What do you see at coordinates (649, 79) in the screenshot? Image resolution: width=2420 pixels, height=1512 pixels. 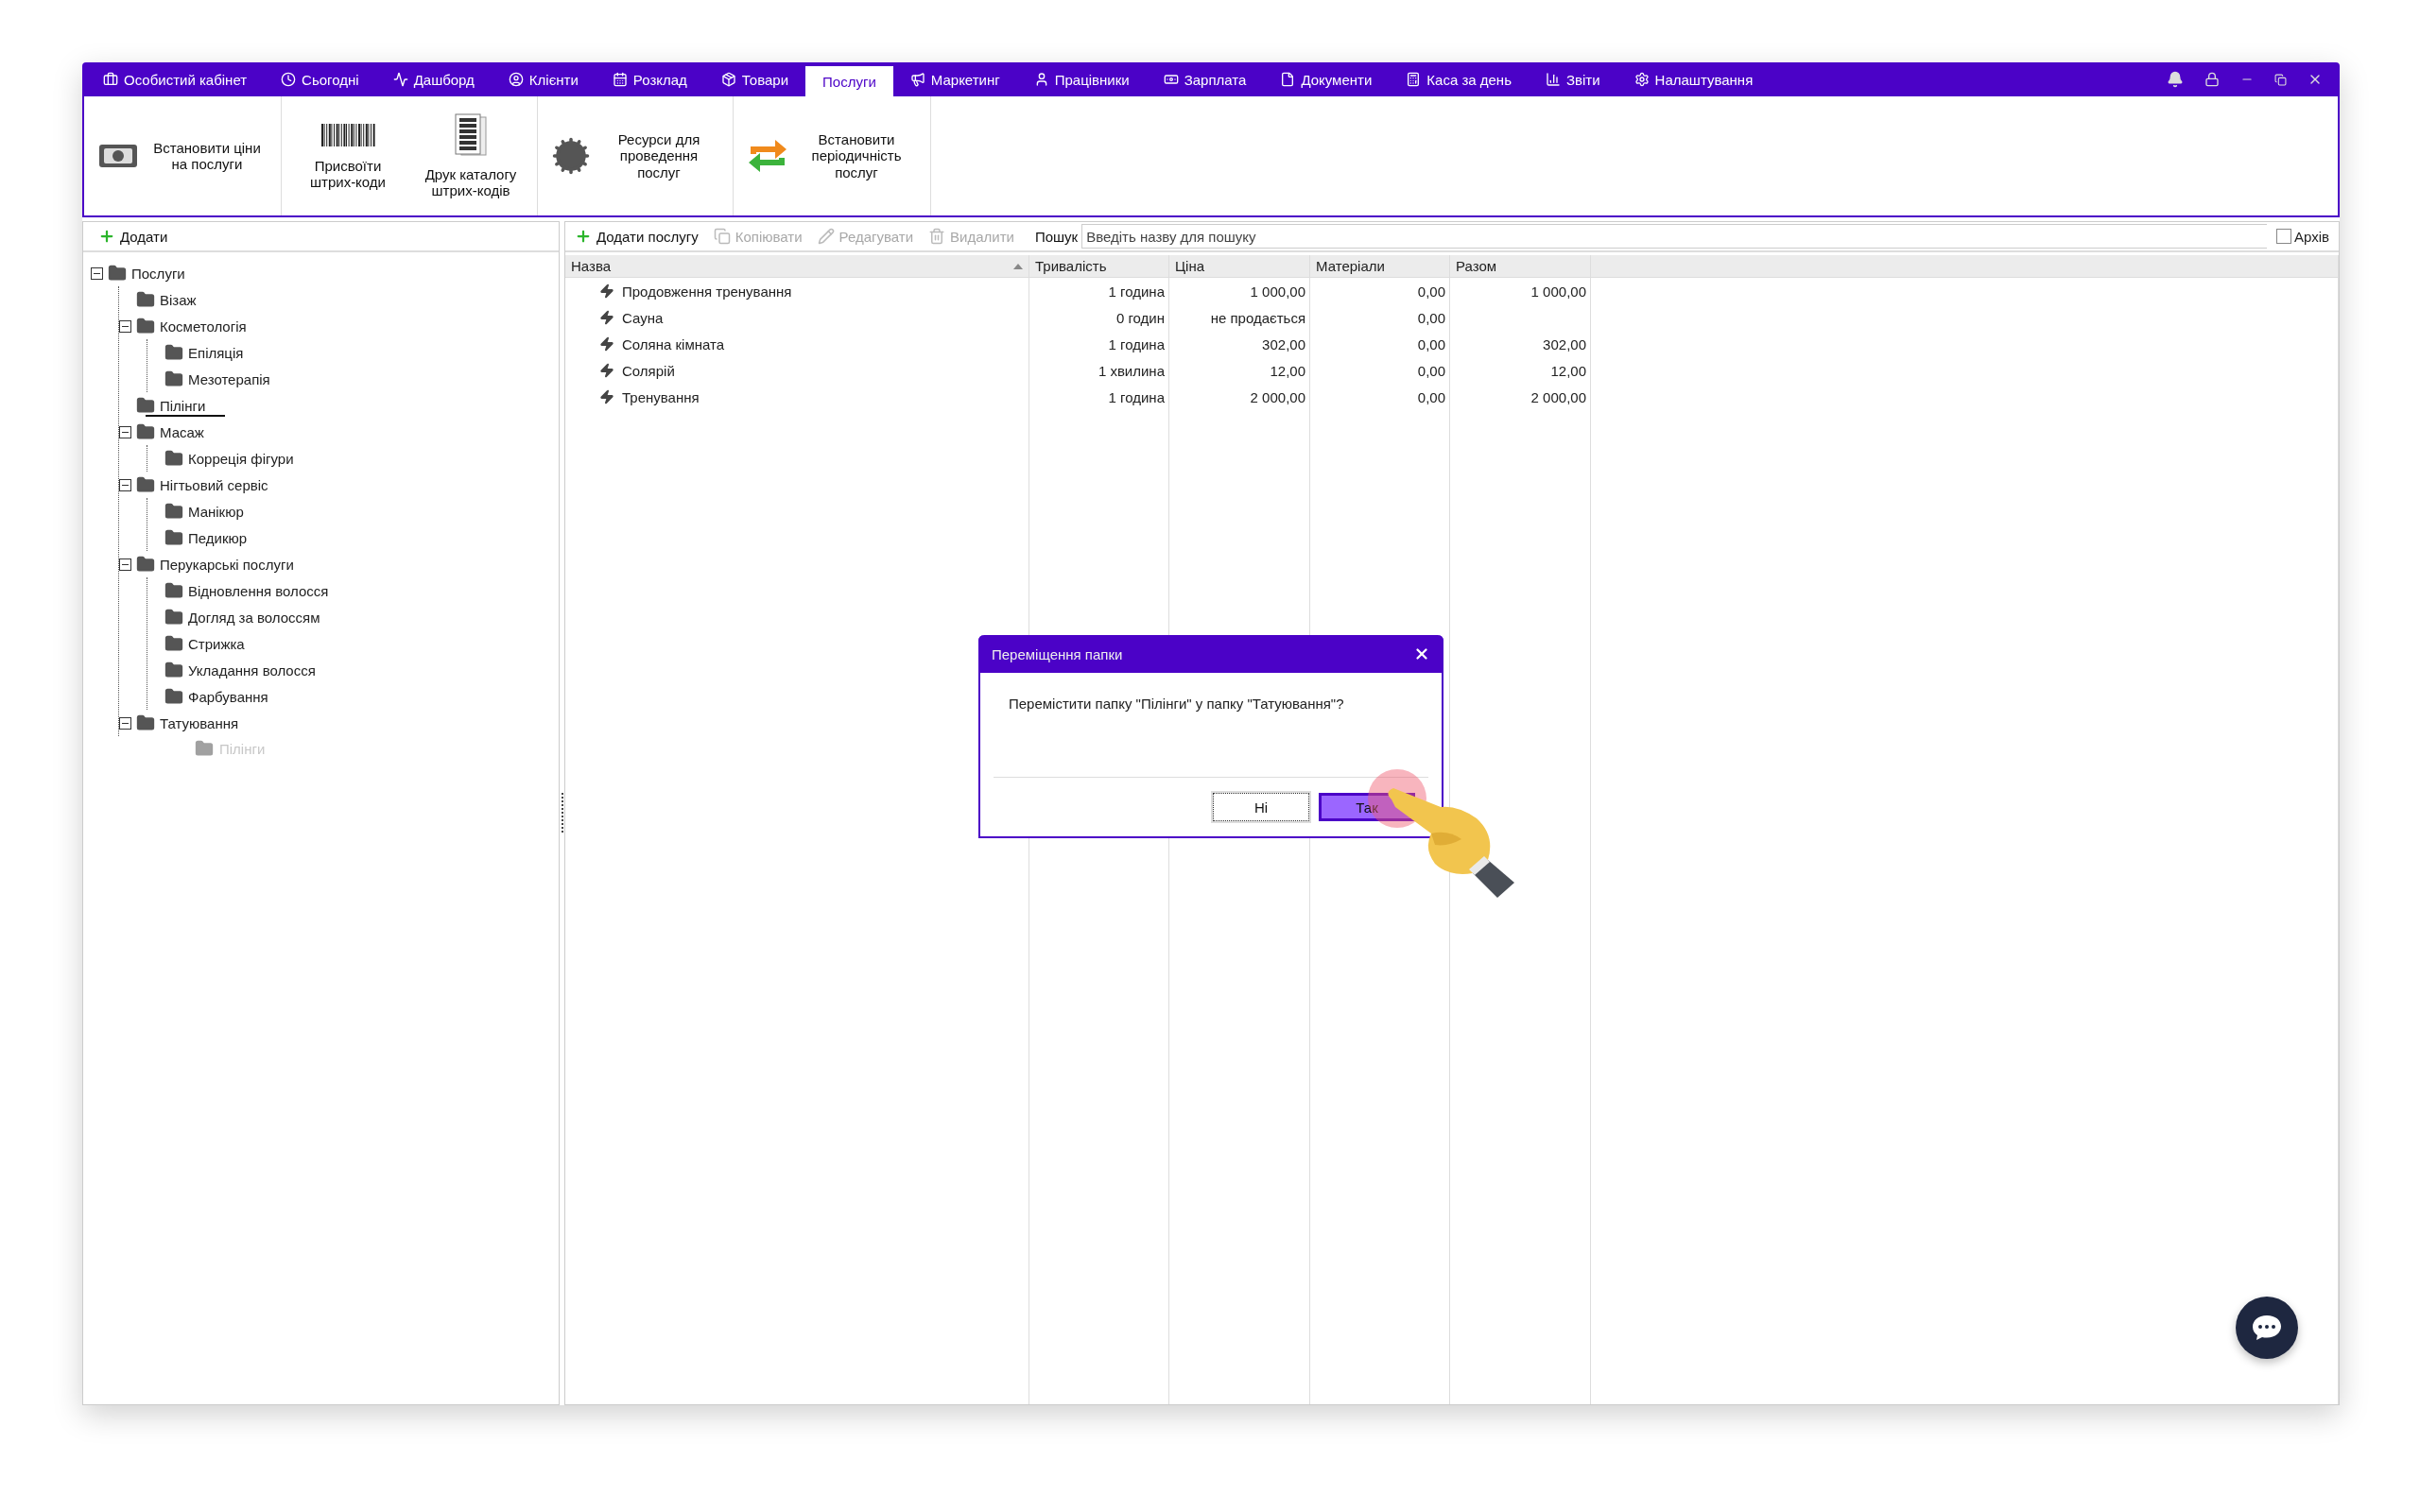 I see `nav-tab: Розклад` at bounding box center [649, 79].